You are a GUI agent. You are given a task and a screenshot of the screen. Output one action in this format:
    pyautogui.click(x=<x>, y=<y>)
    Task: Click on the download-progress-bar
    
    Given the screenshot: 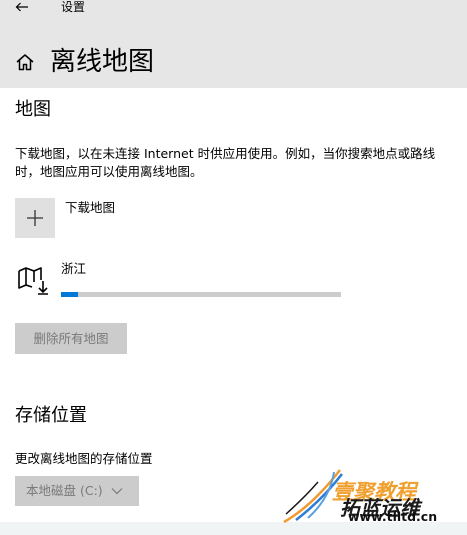 What is the action you would take?
    pyautogui.click(x=201, y=294)
    